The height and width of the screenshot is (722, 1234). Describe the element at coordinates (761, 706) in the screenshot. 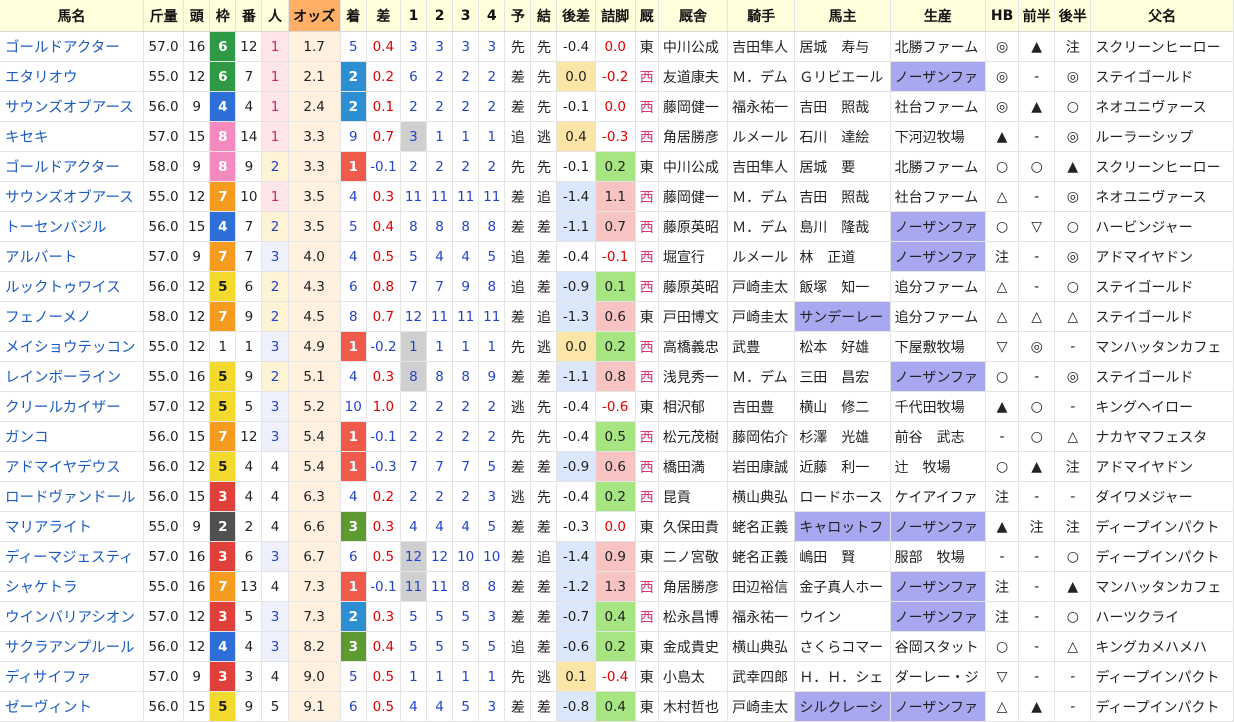

I see `jockey-cell: 戸崎圭太` at that location.